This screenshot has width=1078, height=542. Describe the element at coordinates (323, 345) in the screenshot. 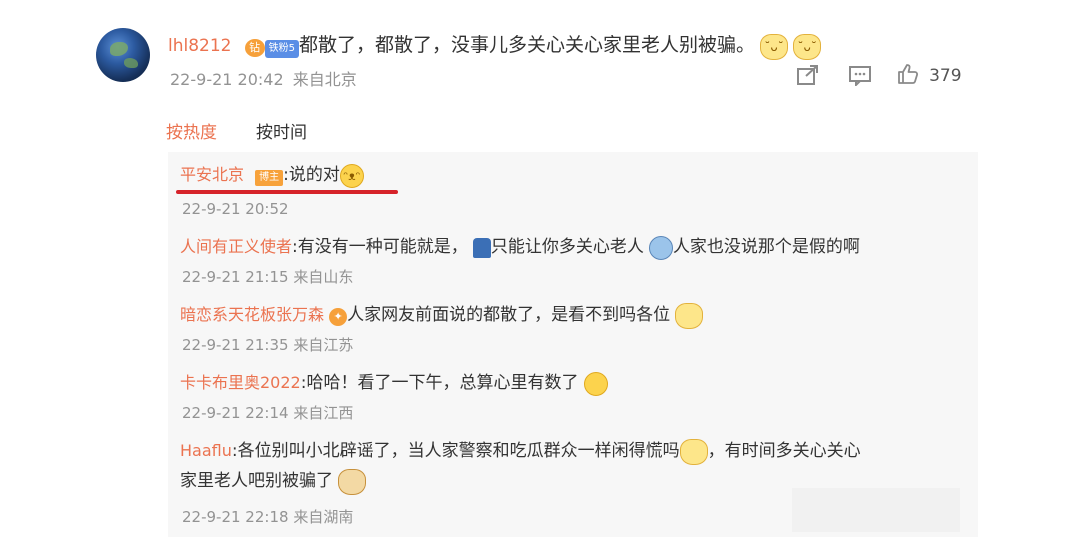

I see `reply-location: 来自江苏` at that location.